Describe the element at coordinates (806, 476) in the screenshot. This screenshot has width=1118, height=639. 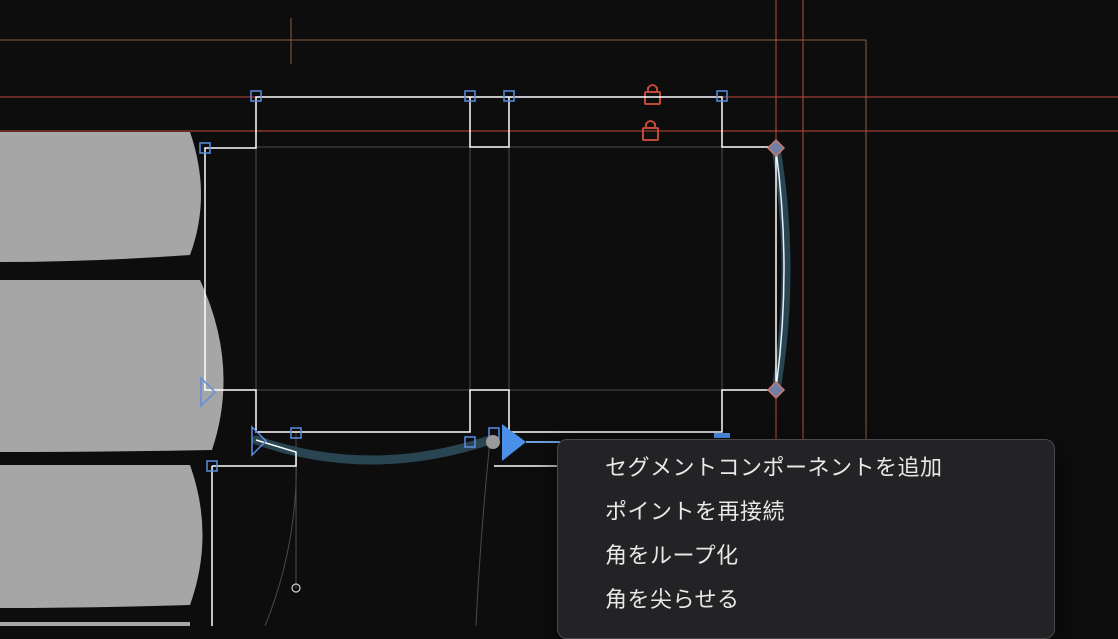
I see `menu-item-add-segment-component: セグメントコンポーネントを追加` at that location.